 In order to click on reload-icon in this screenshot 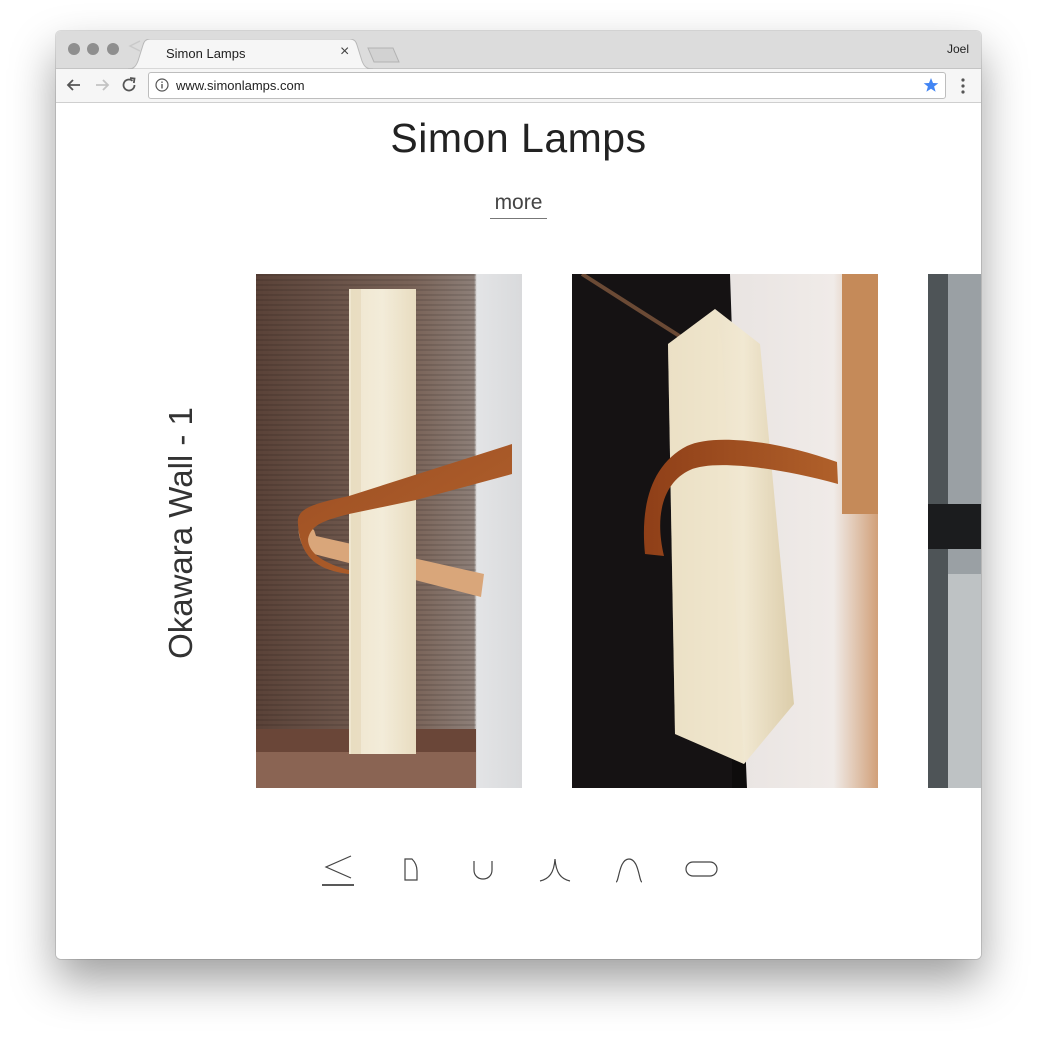, I will do `click(129, 85)`.